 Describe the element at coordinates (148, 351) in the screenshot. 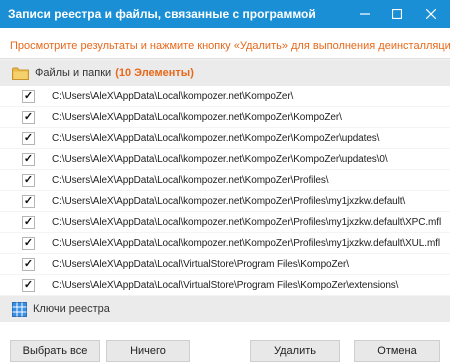

I see `select-none-button: Ничего` at that location.